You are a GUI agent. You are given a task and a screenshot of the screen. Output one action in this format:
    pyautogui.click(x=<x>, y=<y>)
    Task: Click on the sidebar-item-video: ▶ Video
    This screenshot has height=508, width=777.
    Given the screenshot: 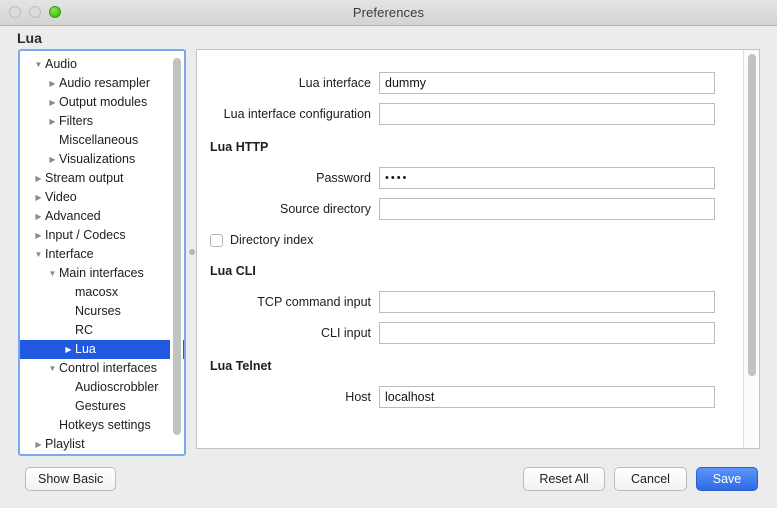 What is the action you would take?
    pyautogui.click(x=102, y=197)
    